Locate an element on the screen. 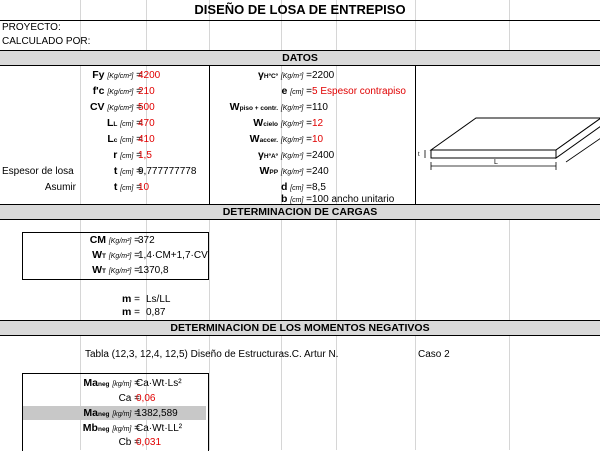 This screenshot has width=600, height=451. gamma-ha-value: 2400 is located at coordinates (323, 155).